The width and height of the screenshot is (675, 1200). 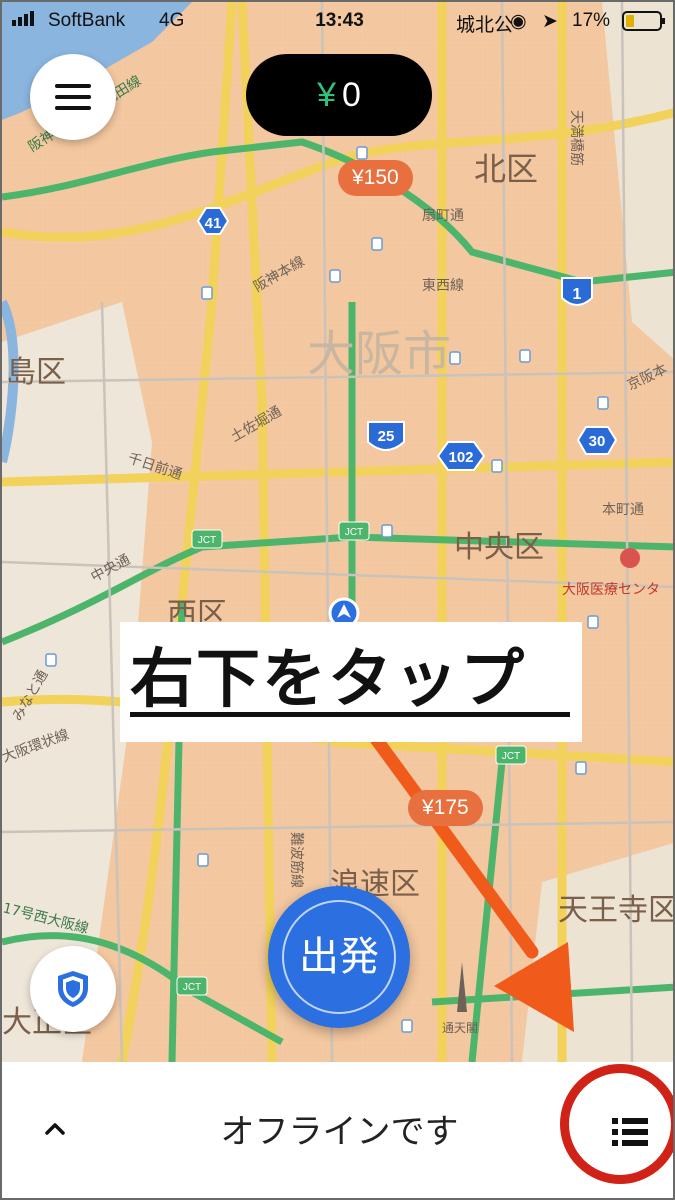 I want to click on location-label: 城北公, so click(x=485, y=25).